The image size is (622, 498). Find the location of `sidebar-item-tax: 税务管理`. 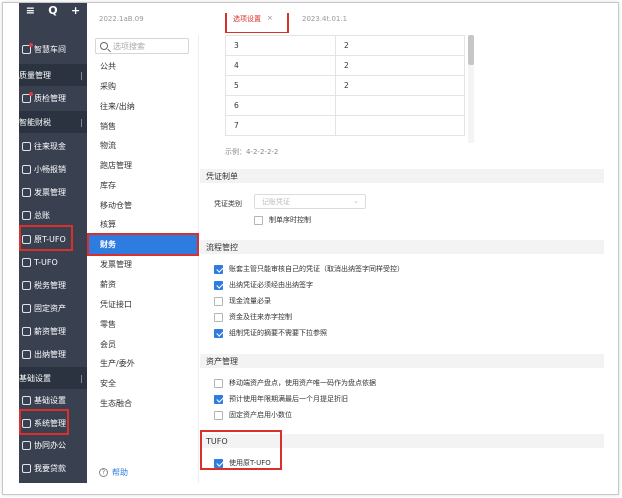

sidebar-item-tax: 税务管理 is located at coordinates (53, 285).